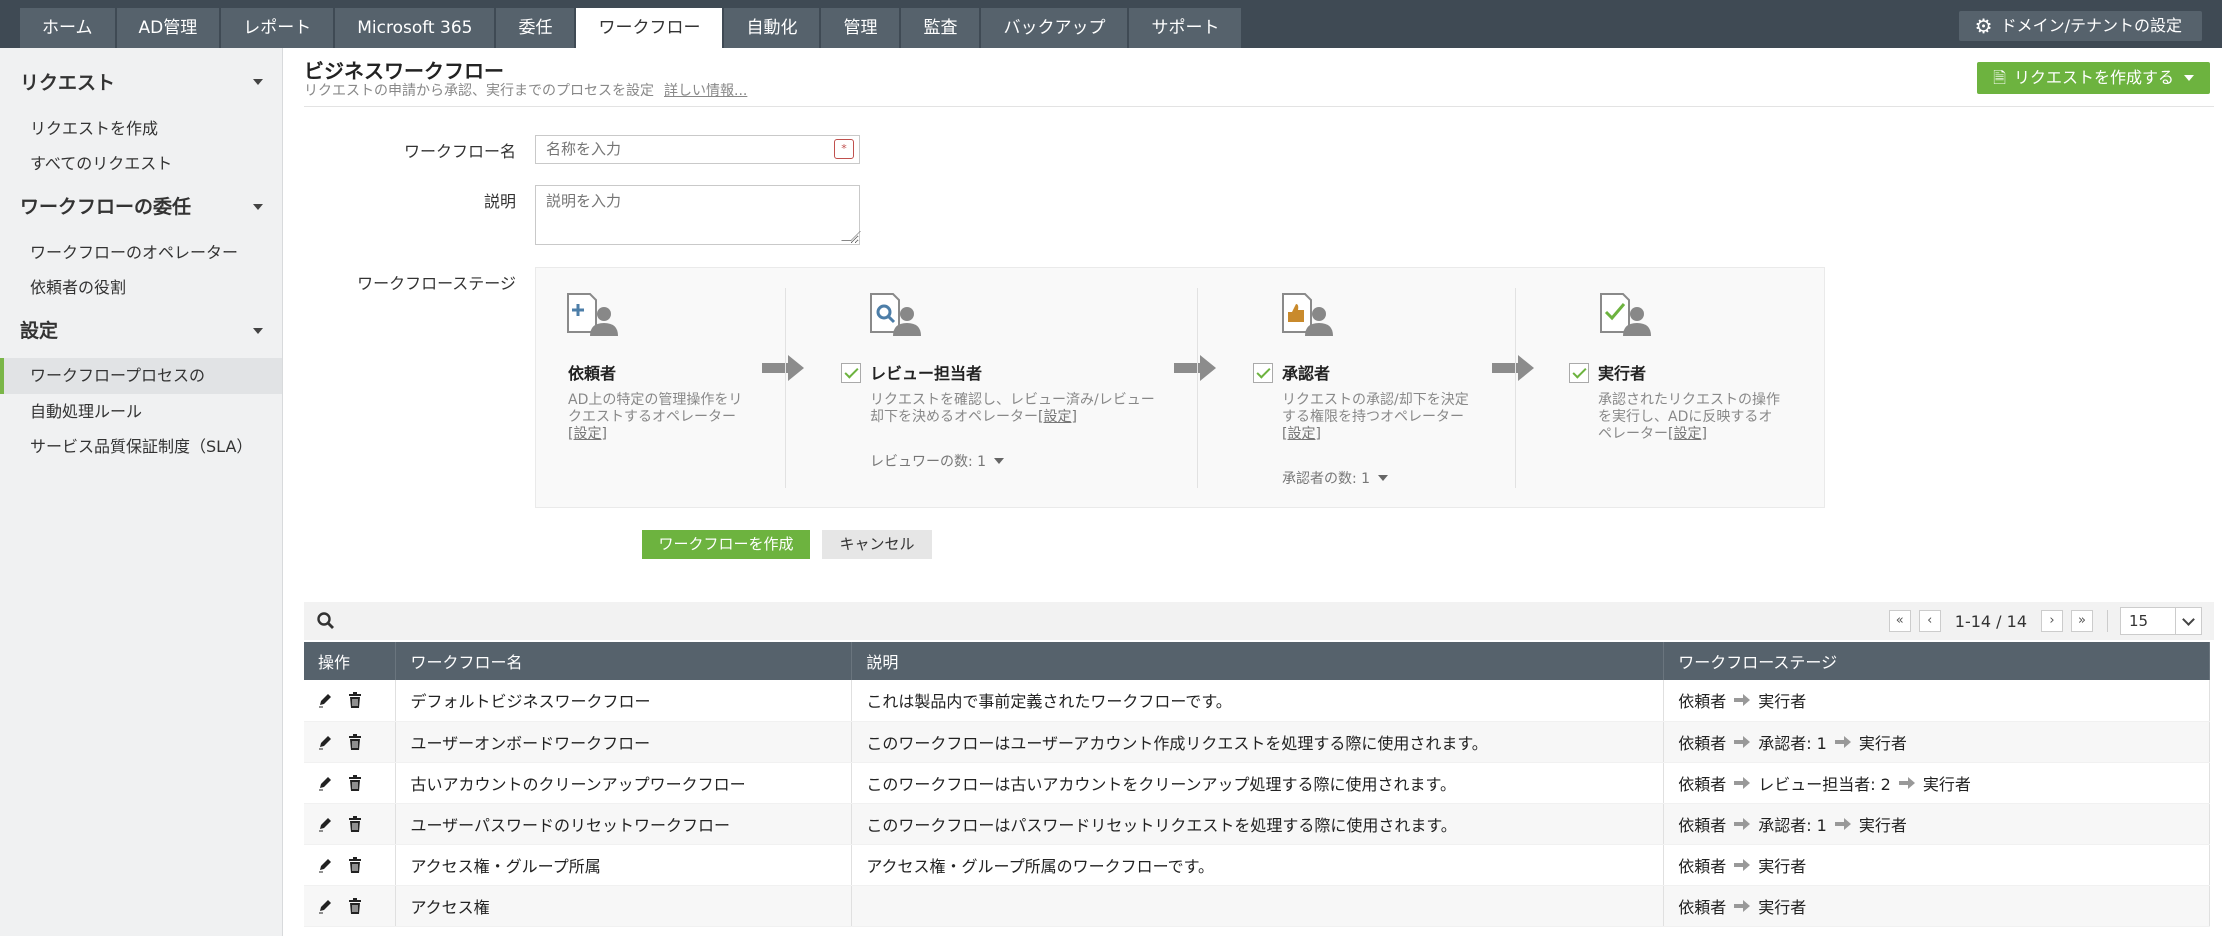  I want to click on description-input, so click(697, 215).